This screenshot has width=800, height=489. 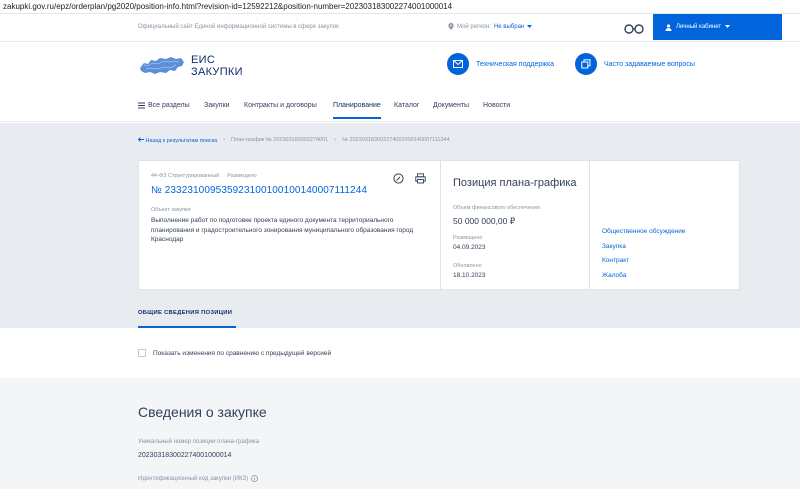 What do you see at coordinates (162, 65) in the screenshot?
I see `russia-map-logo-icon` at bounding box center [162, 65].